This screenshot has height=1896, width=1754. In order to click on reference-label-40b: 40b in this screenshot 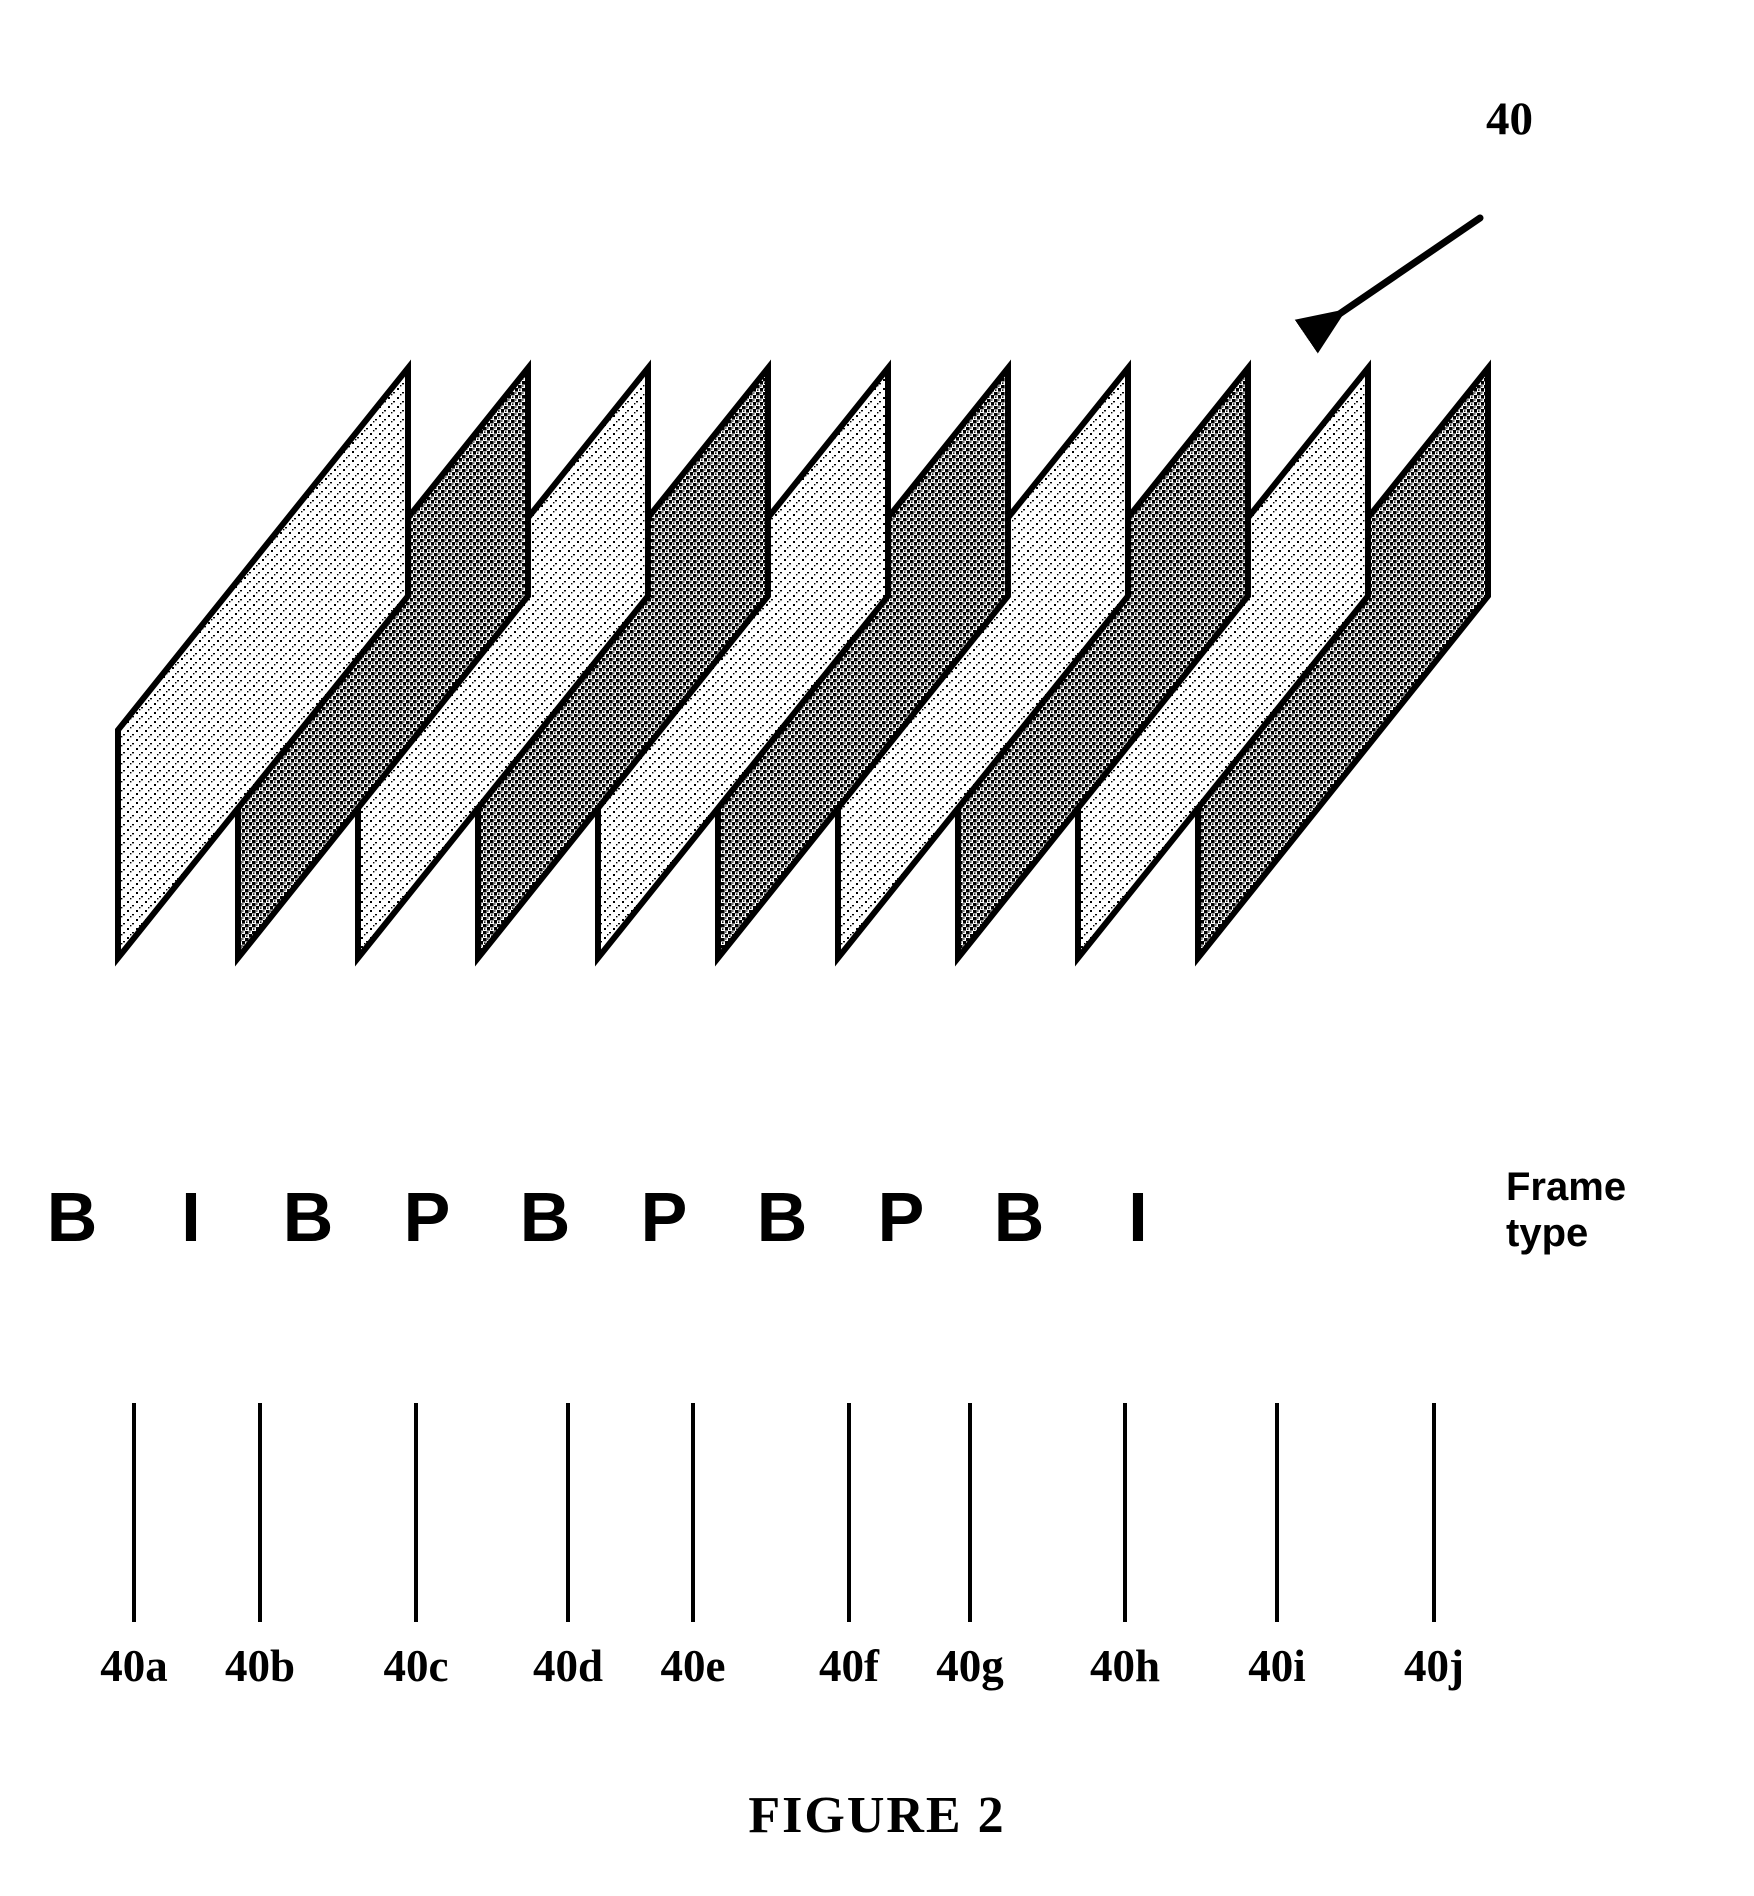, I will do `click(260, 1666)`.